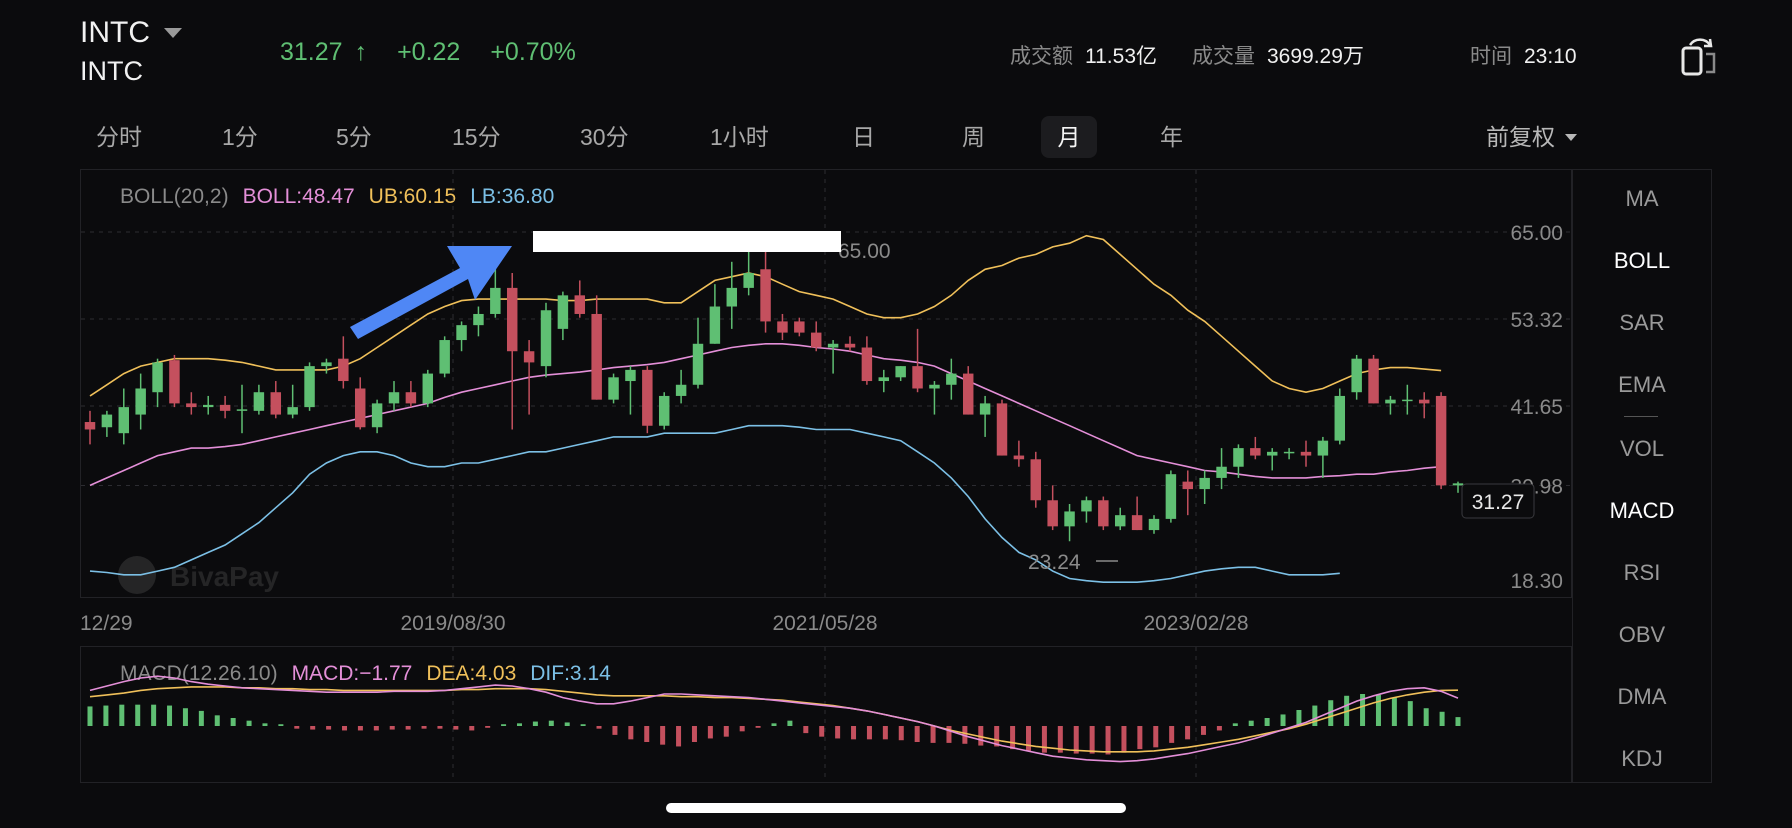 The height and width of the screenshot is (828, 1792). What do you see at coordinates (1642, 449) in the screenshot?
I see `indicator-vol: VOL` at bounding box center [1642, 449].